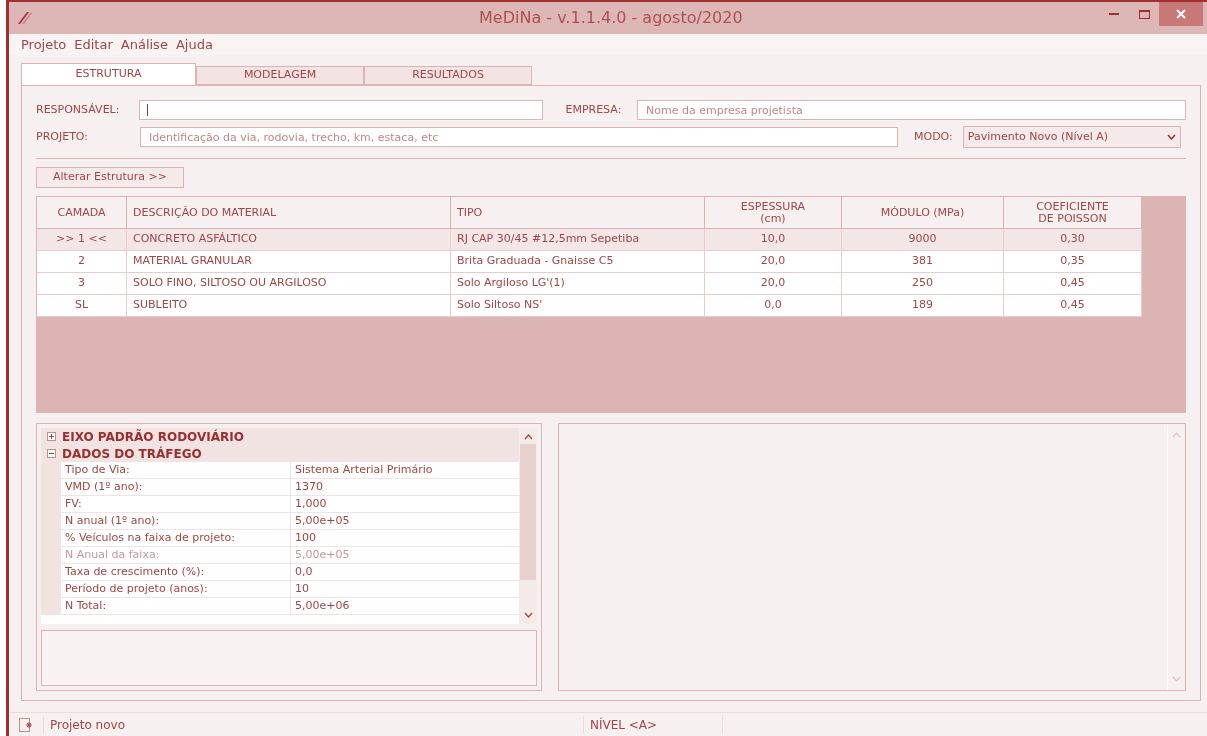 This screenshot has width=1207, height=736. I want to click on menu-item: Projeto, so click(44, 44).